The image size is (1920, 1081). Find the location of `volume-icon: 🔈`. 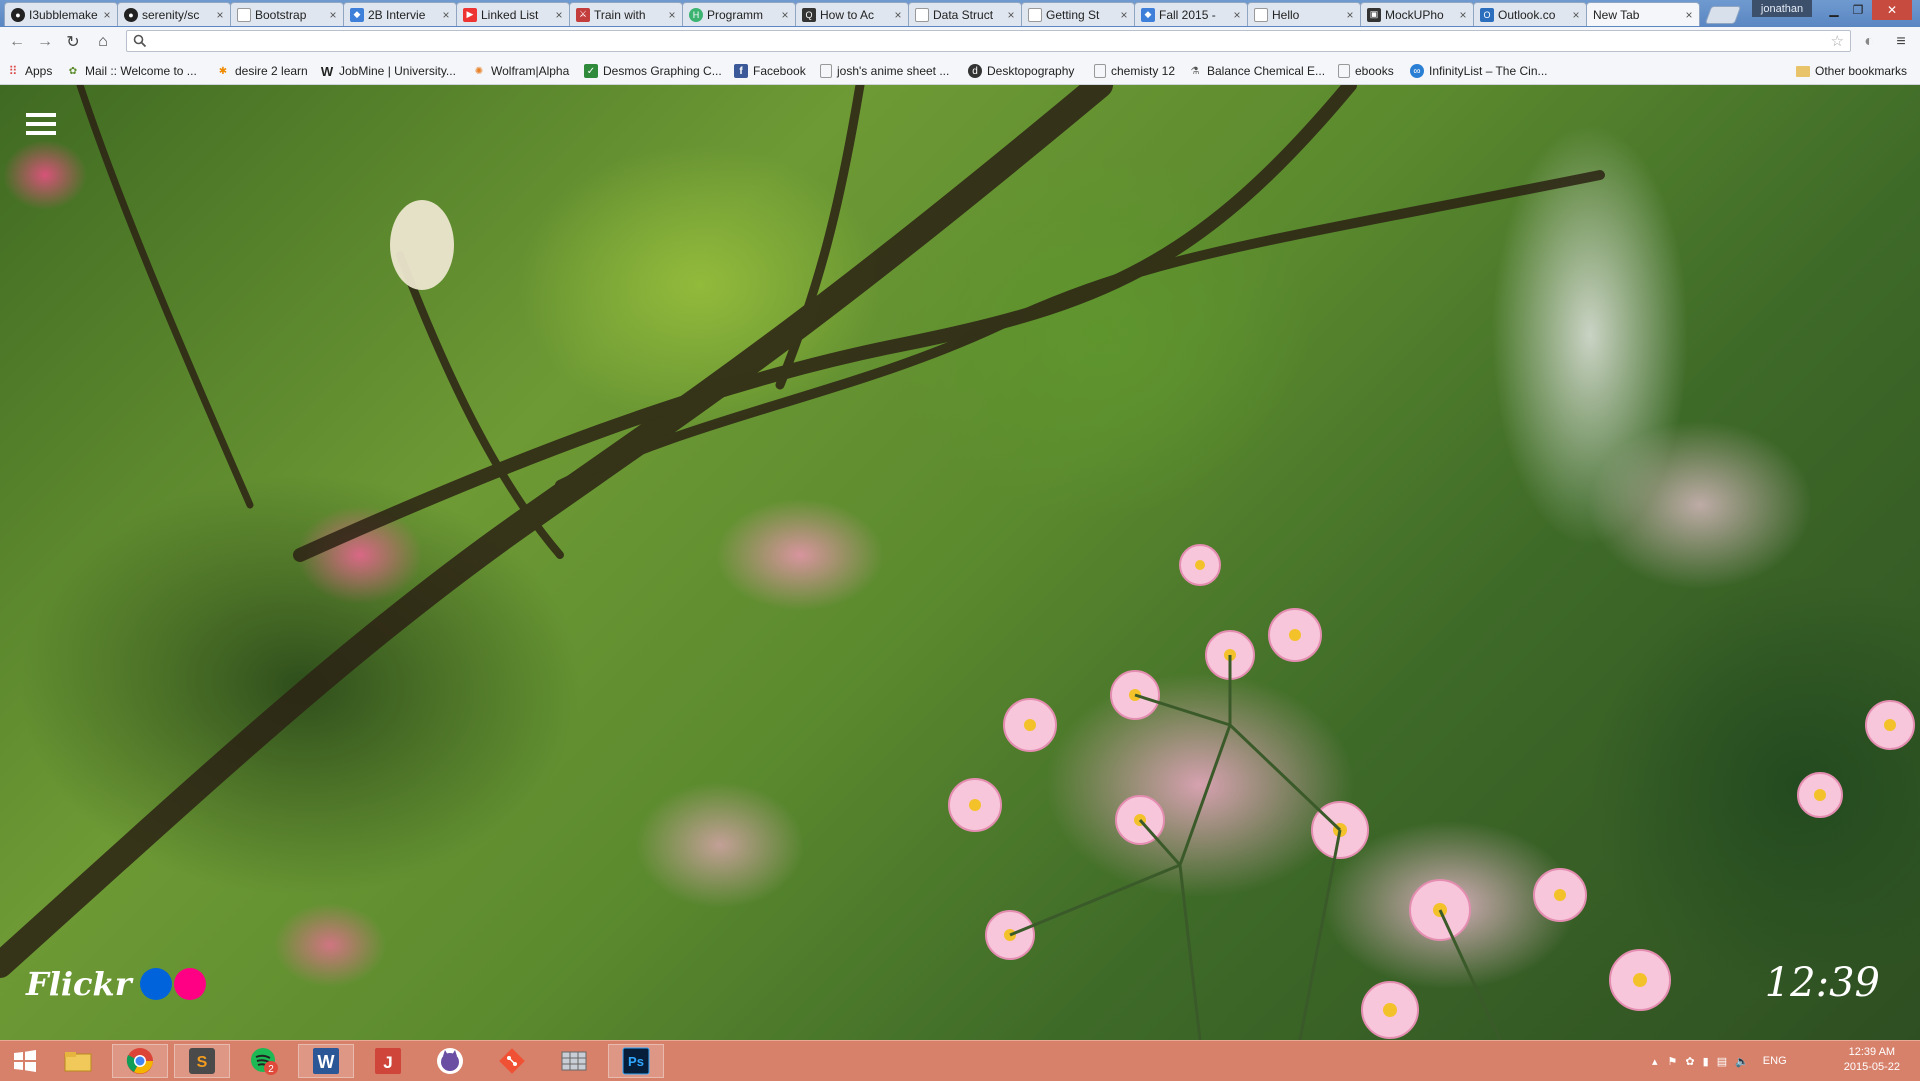

volume-icon: 🔈 is located at coordinates (1742, 1061).